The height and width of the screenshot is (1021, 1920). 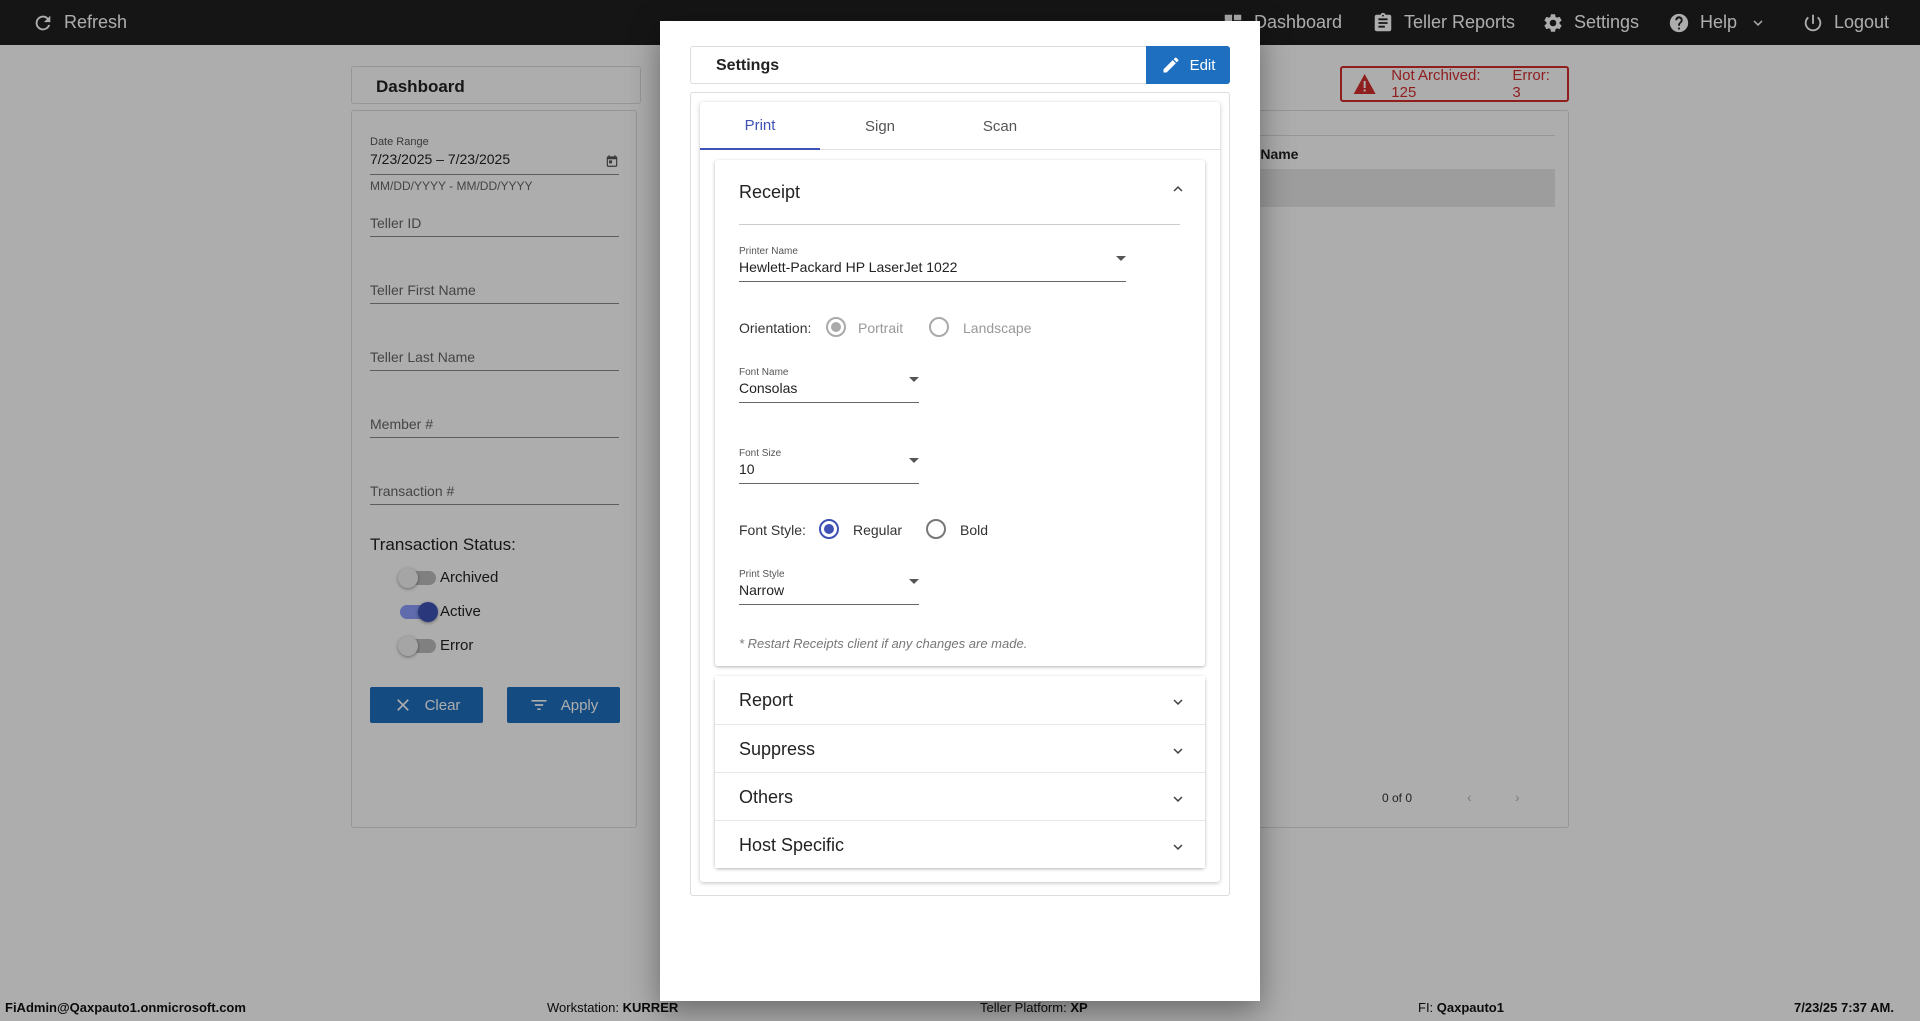 I want to click on font-style-label: Font Style:, so click(x=772, y=530).